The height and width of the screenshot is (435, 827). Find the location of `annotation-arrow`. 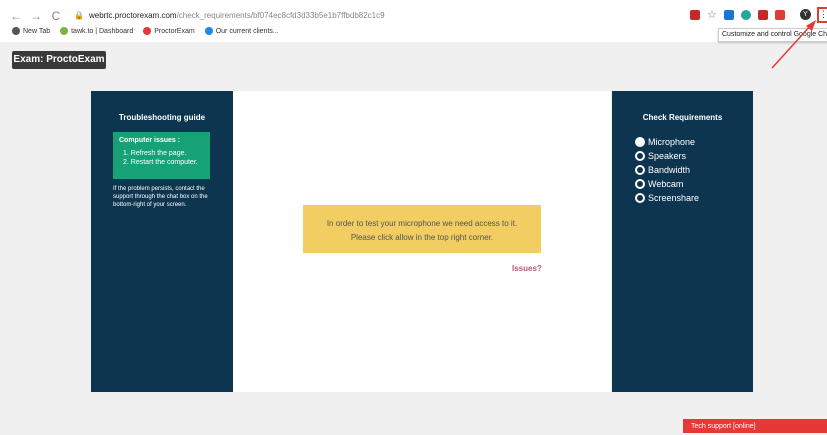

annotation-arrow is located at coordinates (793, 44).